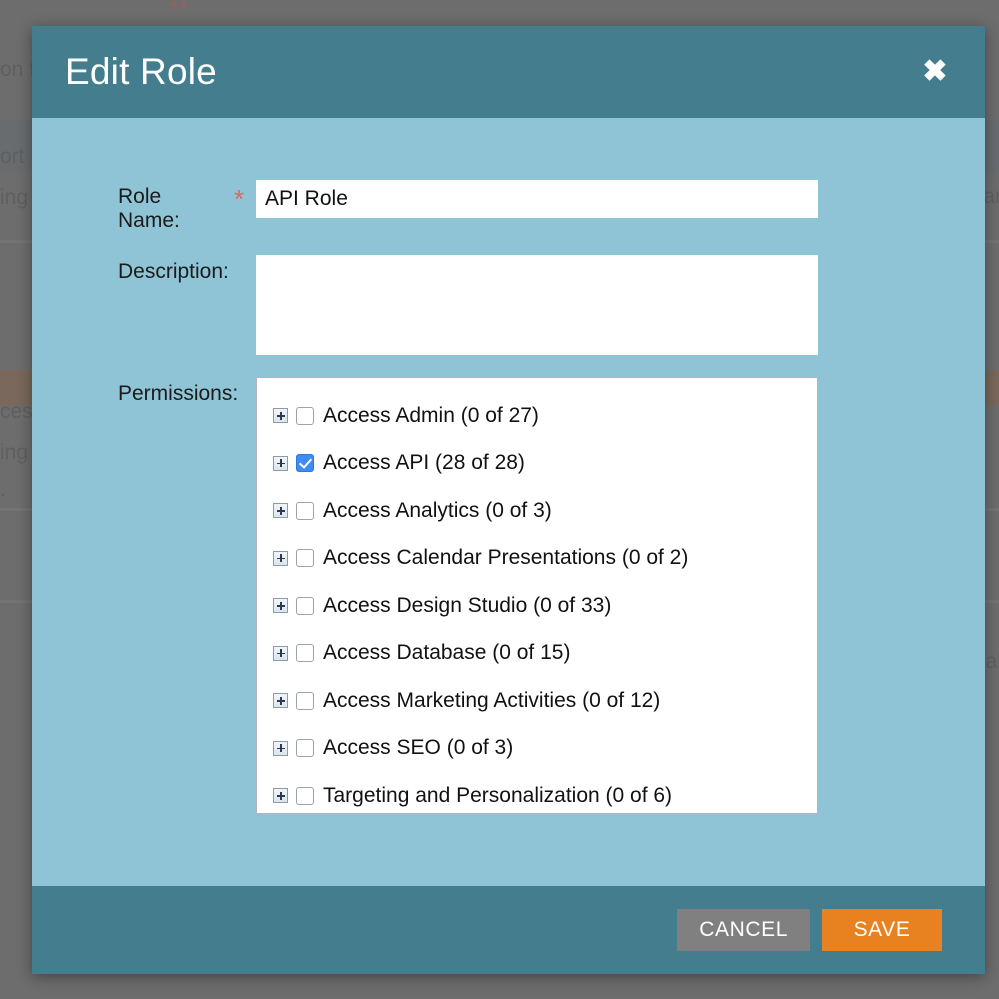 This screenshot has height=999, width=999. Describe the element at coordinates (545, 464) in the screenshot. I see `permission-row: Access API (28 of 28)` at that location.